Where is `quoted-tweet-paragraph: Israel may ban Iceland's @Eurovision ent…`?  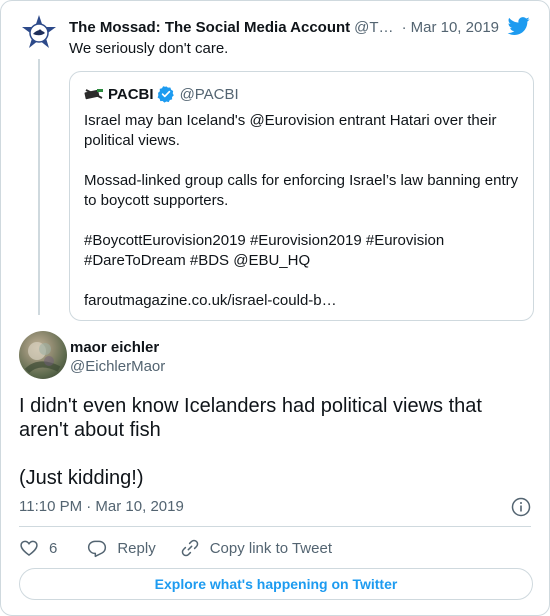 quoted-tweet-paragraph: Israel may ban Iceland's @Eurovision ent… is located at coordinates (290, 130).